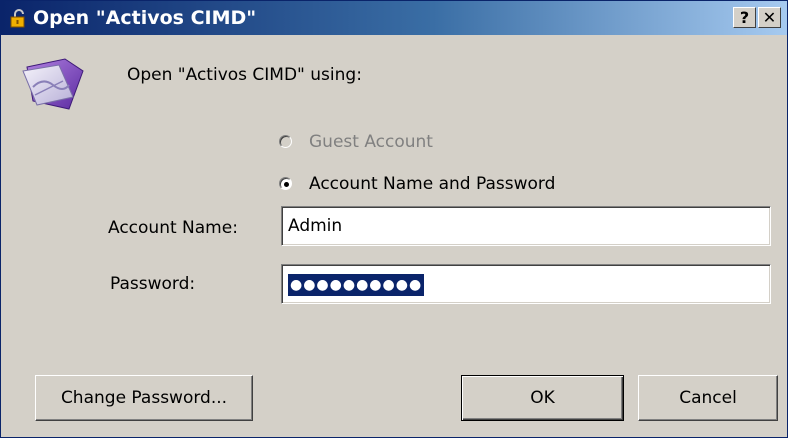 Image resolution: width=788 pixels, height=438 pixels. I want to click on help-button: ?, so click(744, 17).